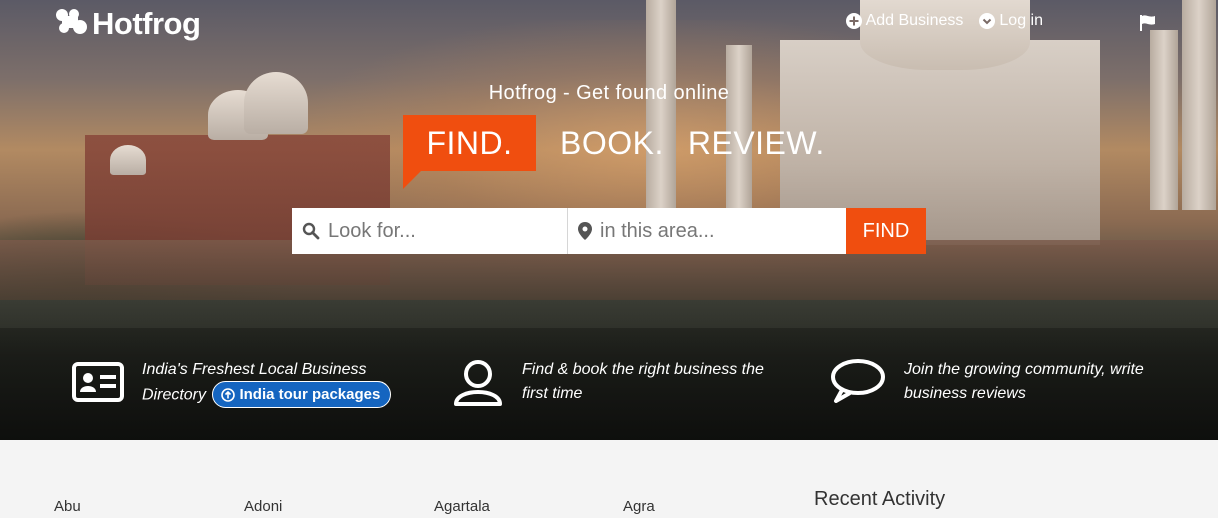 The image size is (1218, 518). I want to click on city-link: Abu, so click(67, 506).